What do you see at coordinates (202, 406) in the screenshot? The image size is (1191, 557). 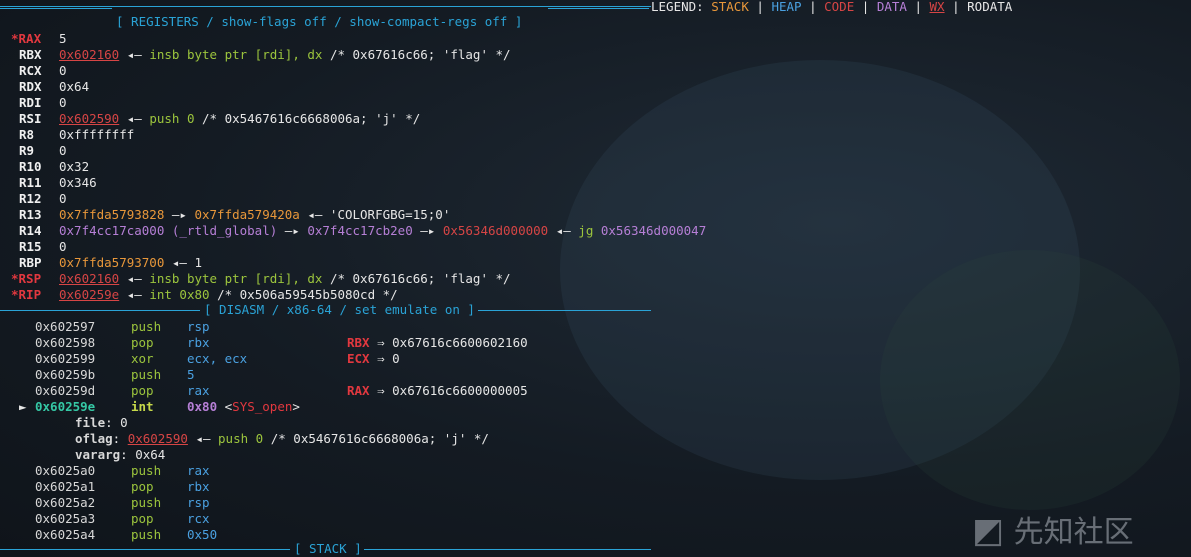 I see `disasm-operand-text: 0x80` at bounding box center [202, 406].